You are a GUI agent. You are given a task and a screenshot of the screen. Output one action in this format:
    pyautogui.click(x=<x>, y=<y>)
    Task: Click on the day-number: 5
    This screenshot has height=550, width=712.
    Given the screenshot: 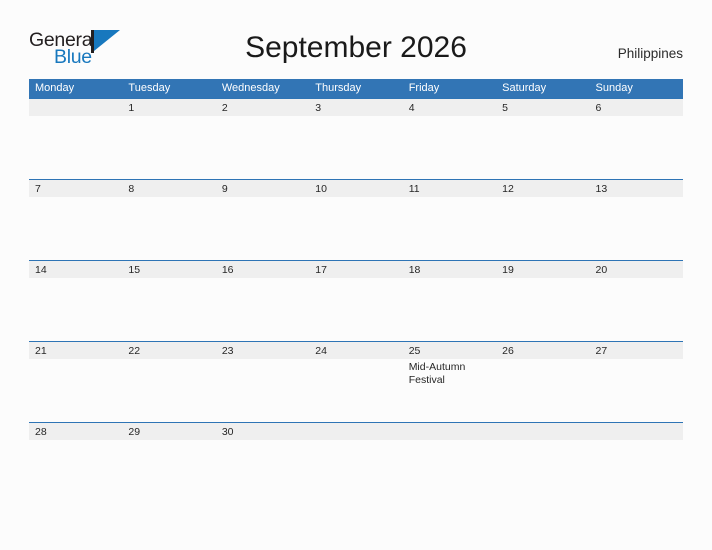 What is the action you would take?
    pyautogui.click(x=505, y=108)
    